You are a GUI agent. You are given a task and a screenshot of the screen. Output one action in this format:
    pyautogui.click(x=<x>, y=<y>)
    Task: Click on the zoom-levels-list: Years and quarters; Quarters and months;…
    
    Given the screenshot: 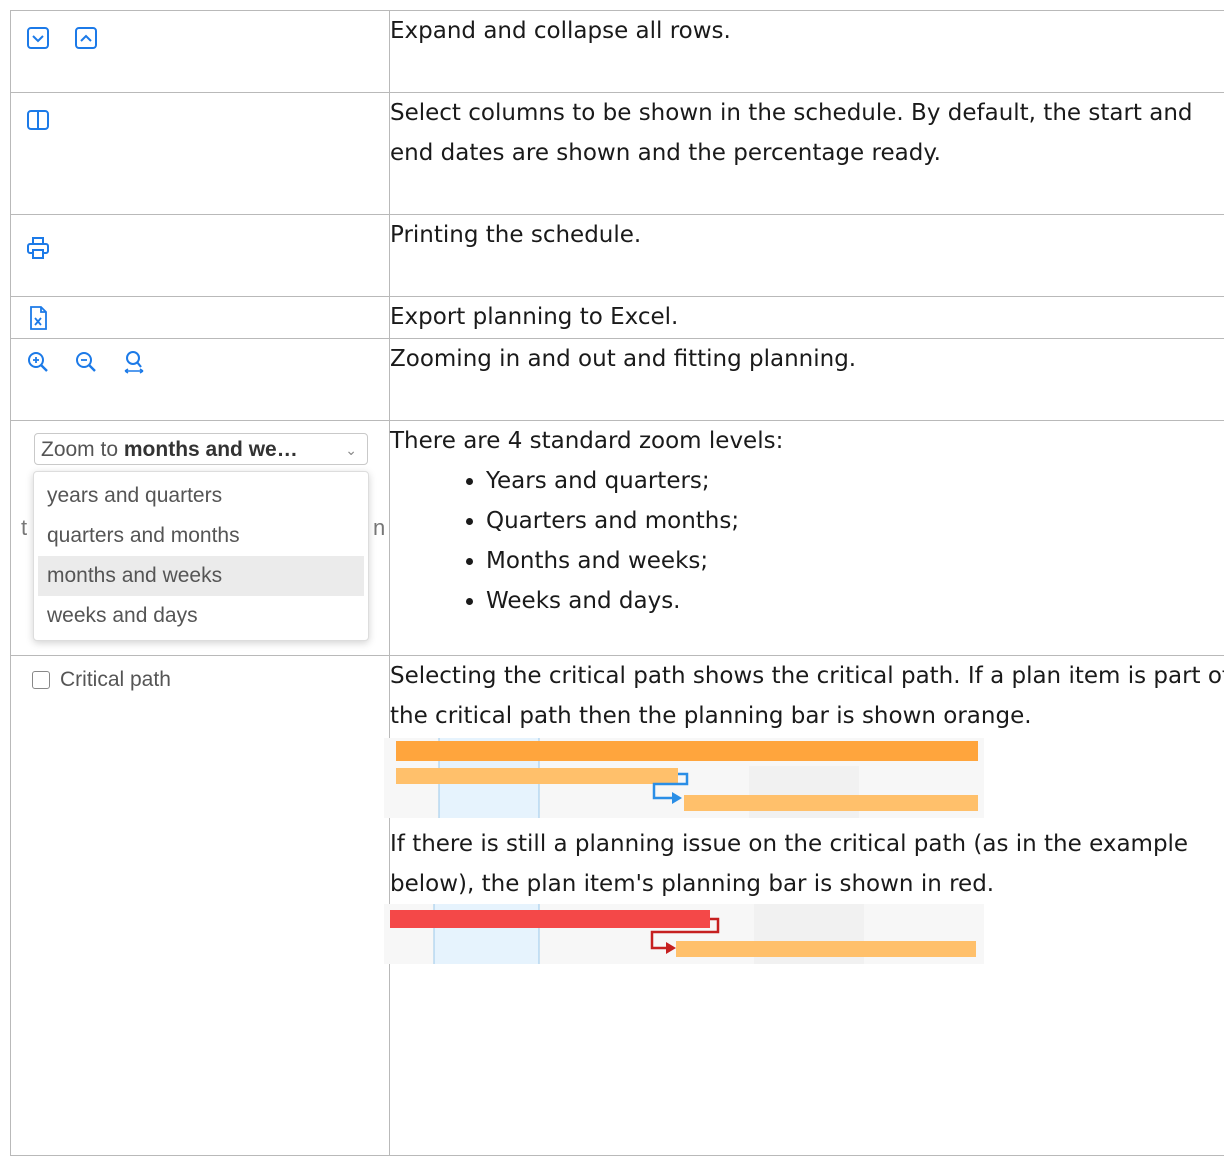 What is the action you would take?
    pyautogui.click(x=807, y=541)
    